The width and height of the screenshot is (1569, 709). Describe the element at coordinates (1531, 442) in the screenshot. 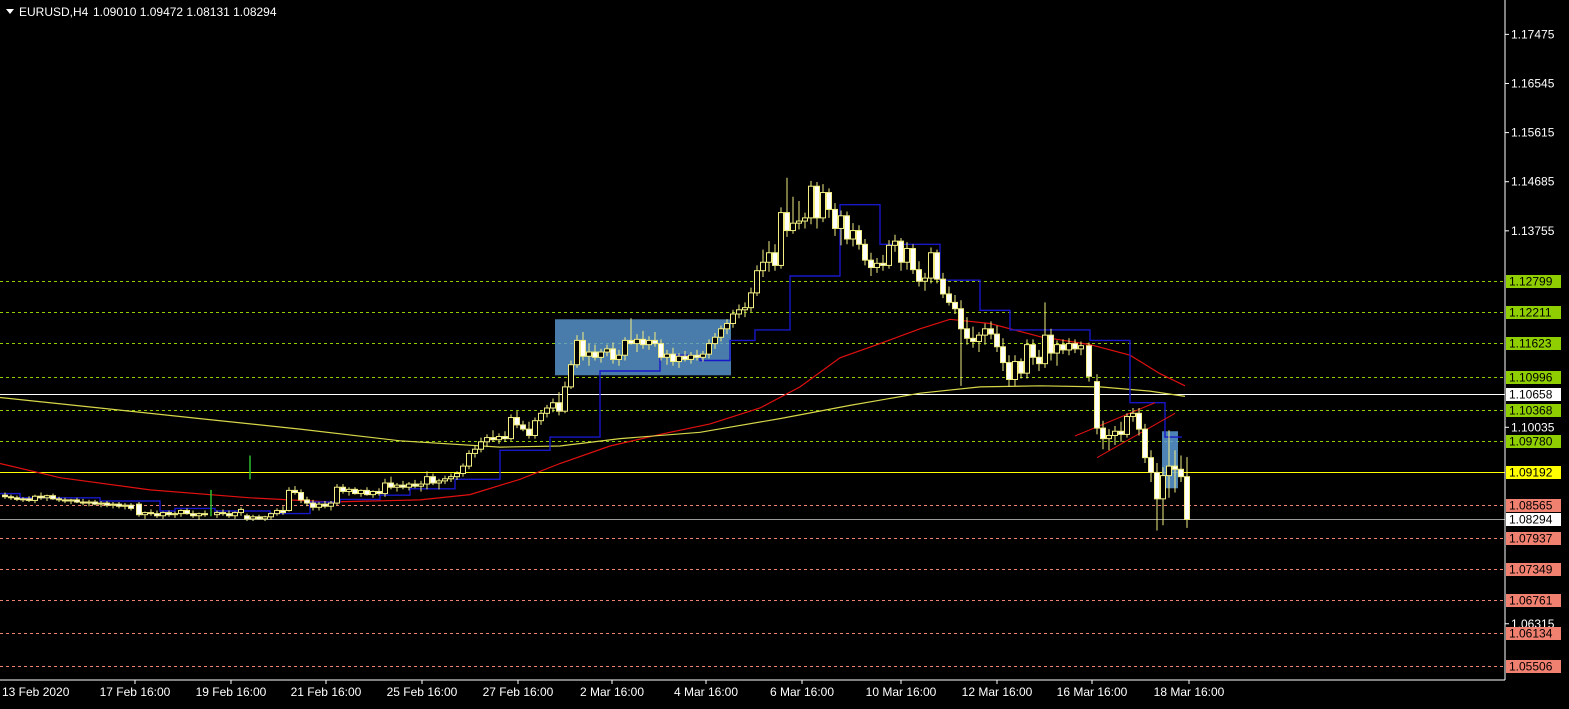

I see `level-tag-label: 1.09780` at that location.